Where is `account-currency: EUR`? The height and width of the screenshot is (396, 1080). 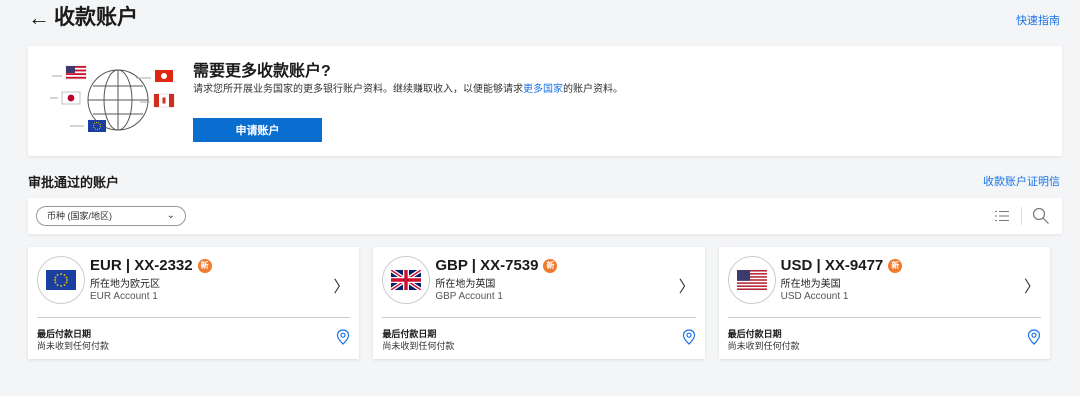 account-currency: EUR is located at coordinates (106, 265).